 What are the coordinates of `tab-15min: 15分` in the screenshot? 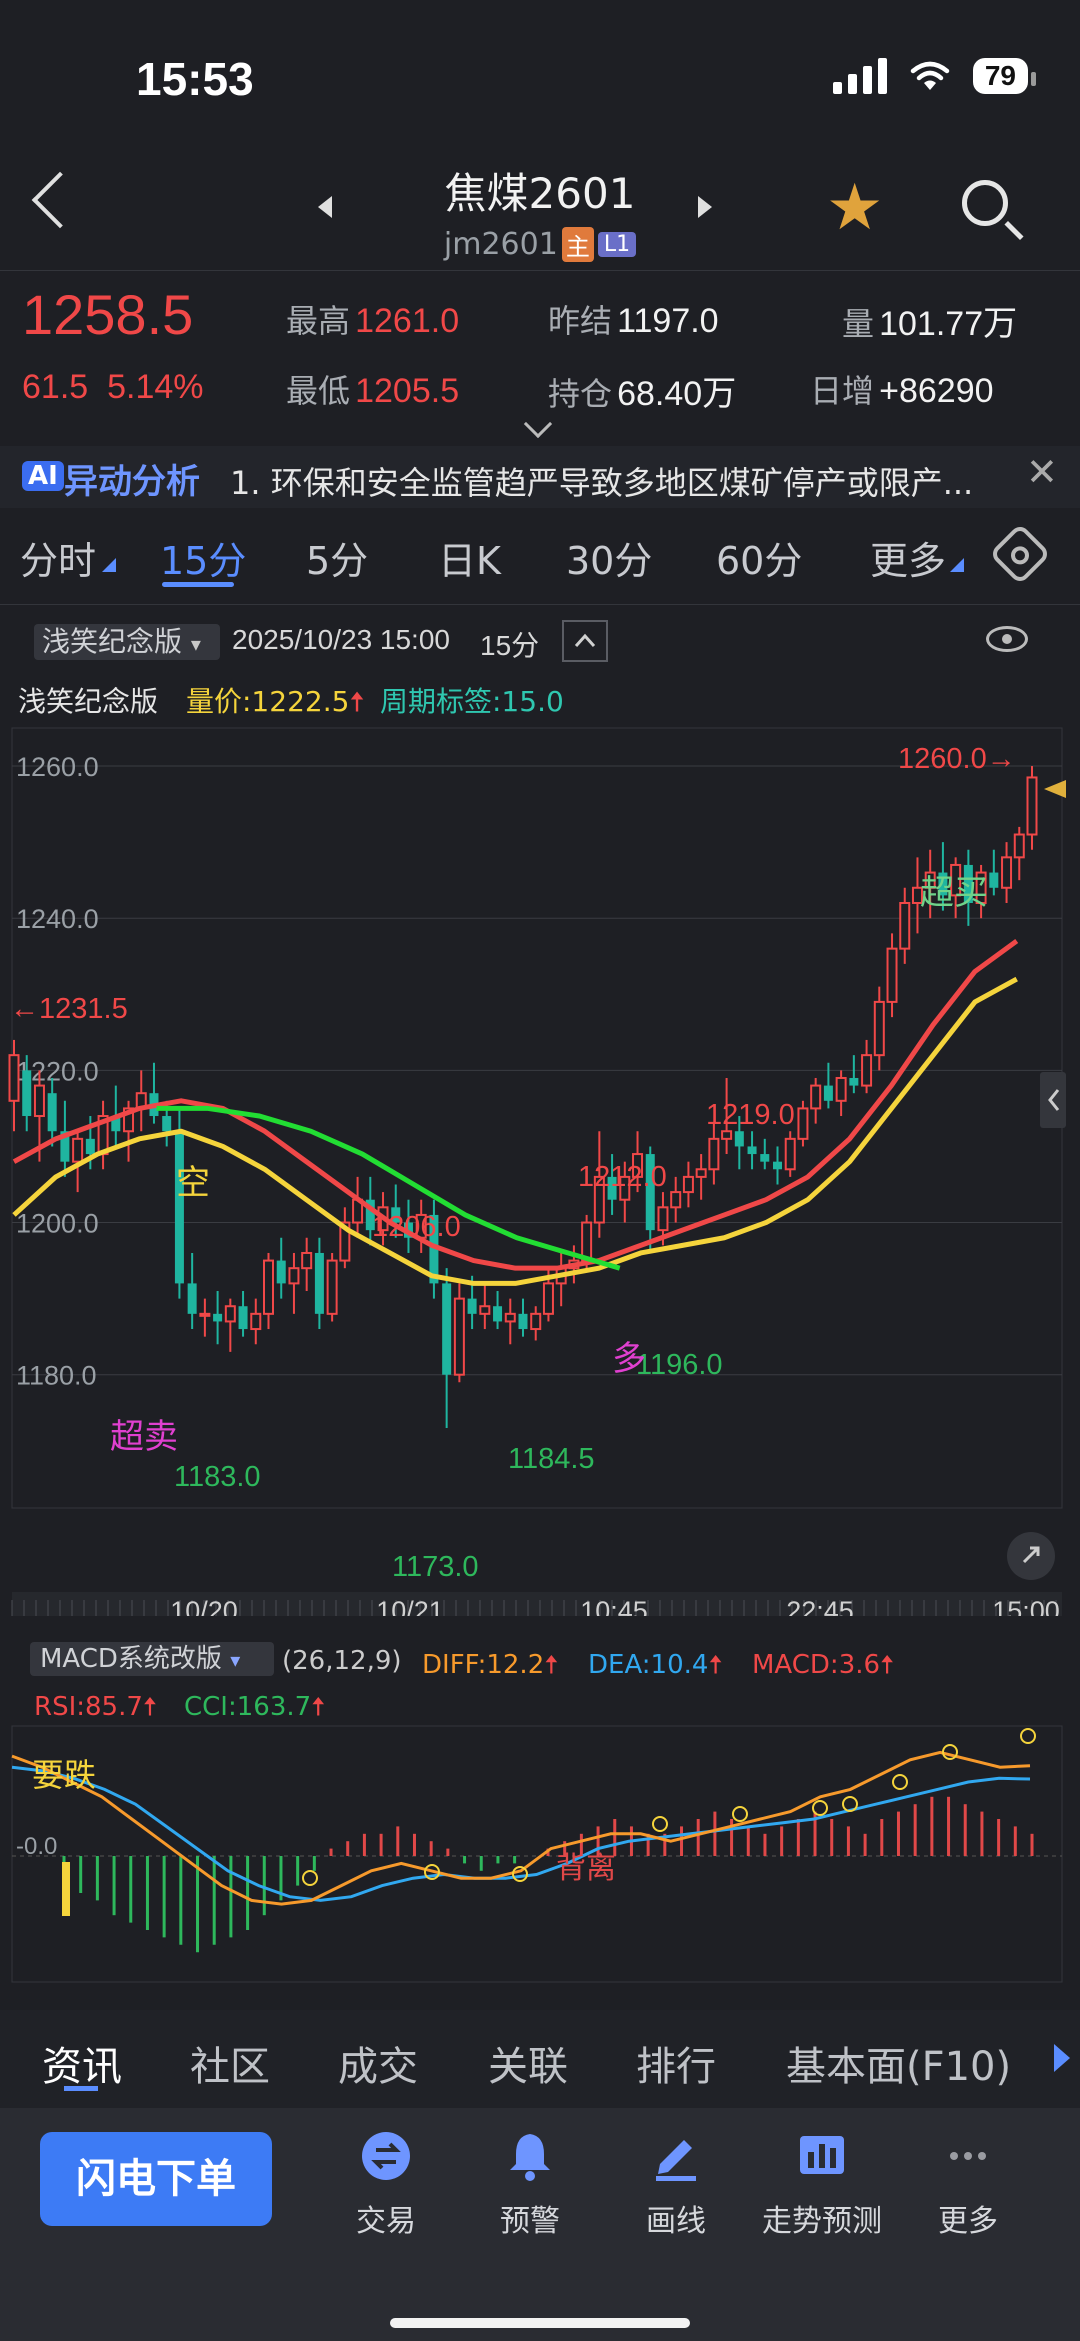 It's located at (203, 557).